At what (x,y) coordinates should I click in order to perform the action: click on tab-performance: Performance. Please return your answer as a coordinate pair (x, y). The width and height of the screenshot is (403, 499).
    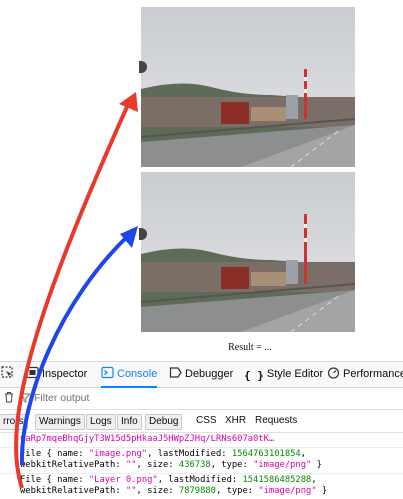
    Looking at the image, I should click on (365, 374).